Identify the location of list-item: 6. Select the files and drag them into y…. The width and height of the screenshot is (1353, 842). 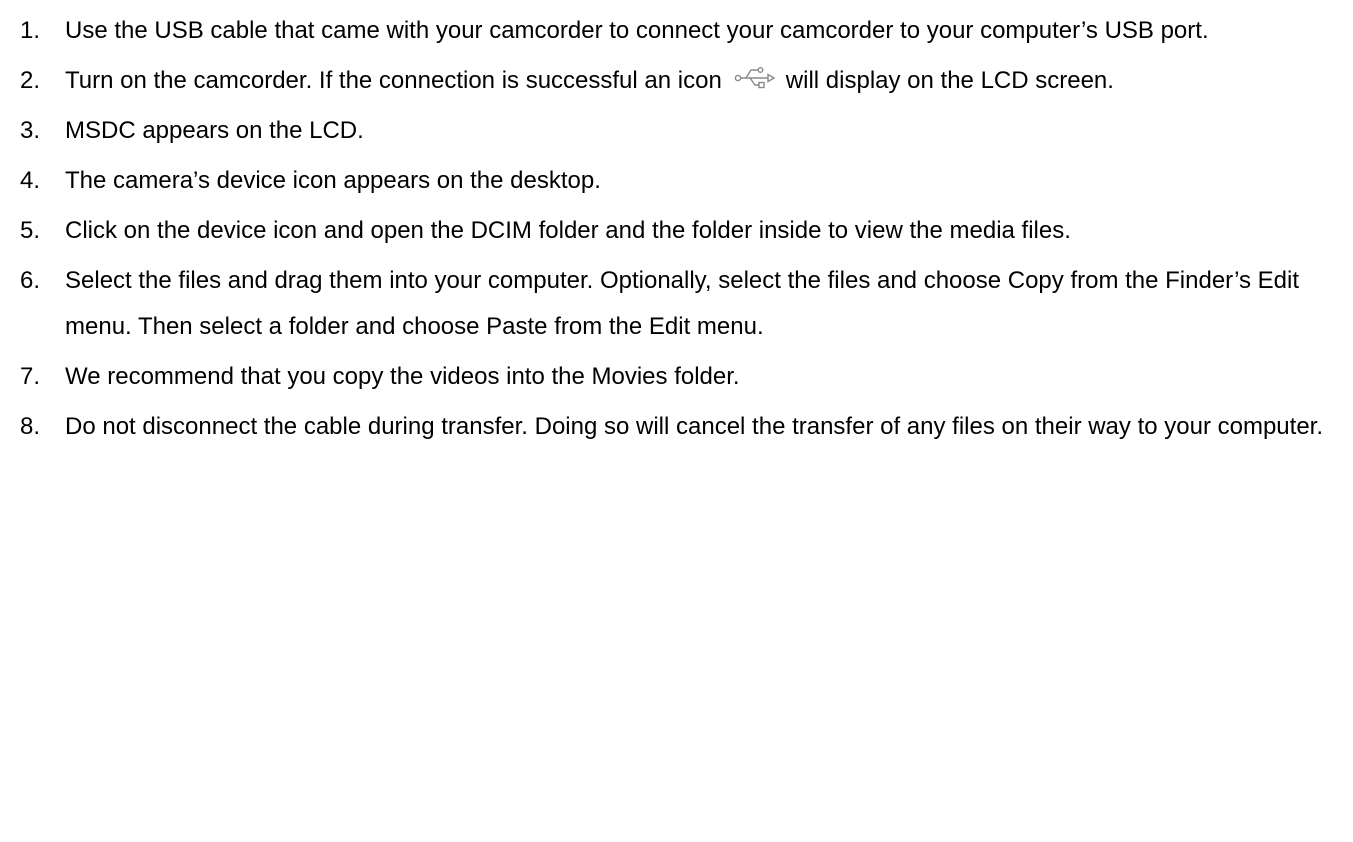
(676, 304).